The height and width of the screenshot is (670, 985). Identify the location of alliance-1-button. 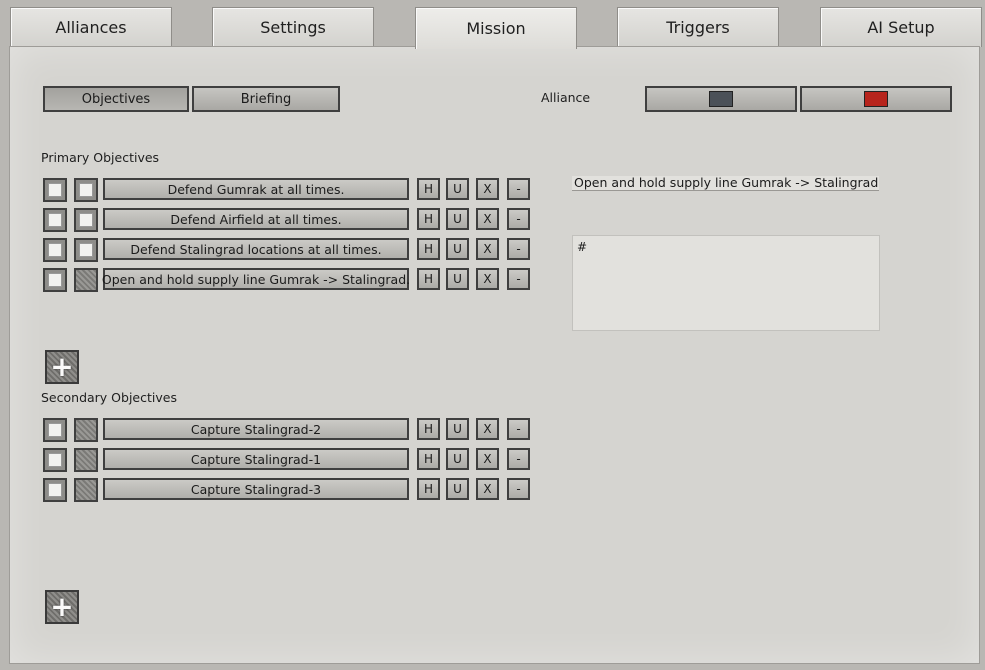
(721, 99).